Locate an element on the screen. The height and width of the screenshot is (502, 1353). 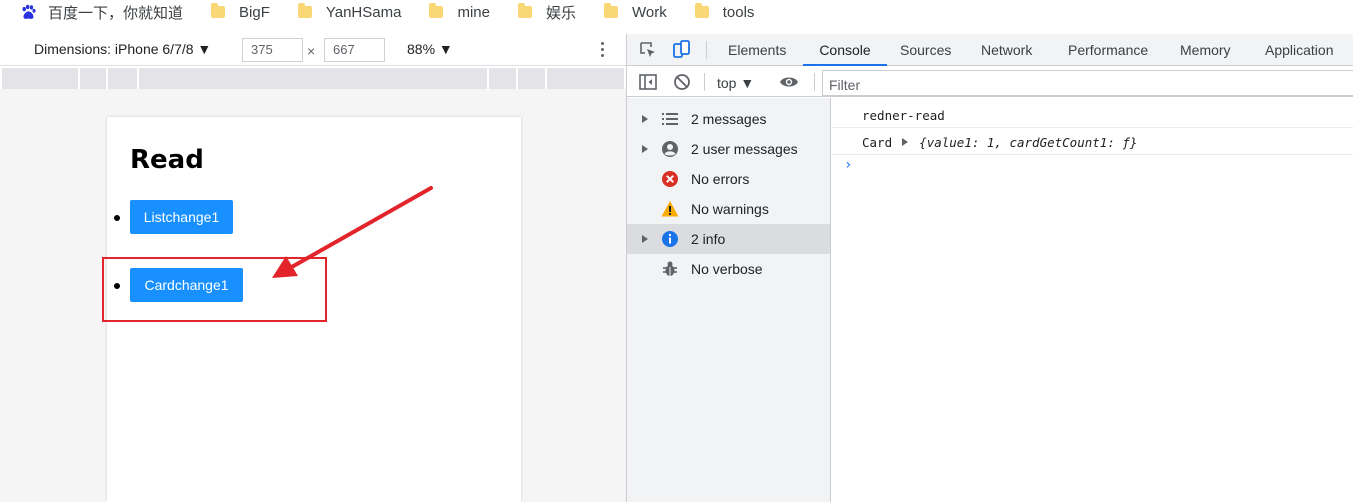
console-message-prefix: Card is located at coordinates (881, 142).